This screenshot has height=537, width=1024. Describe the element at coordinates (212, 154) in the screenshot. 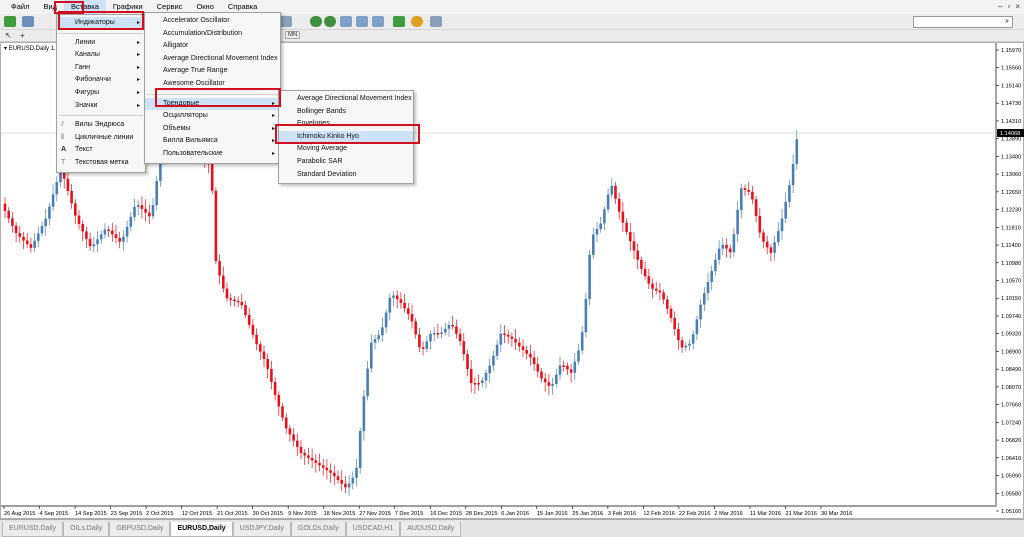

I see `menu-item-custom: Пользовательские ▸` at that location.